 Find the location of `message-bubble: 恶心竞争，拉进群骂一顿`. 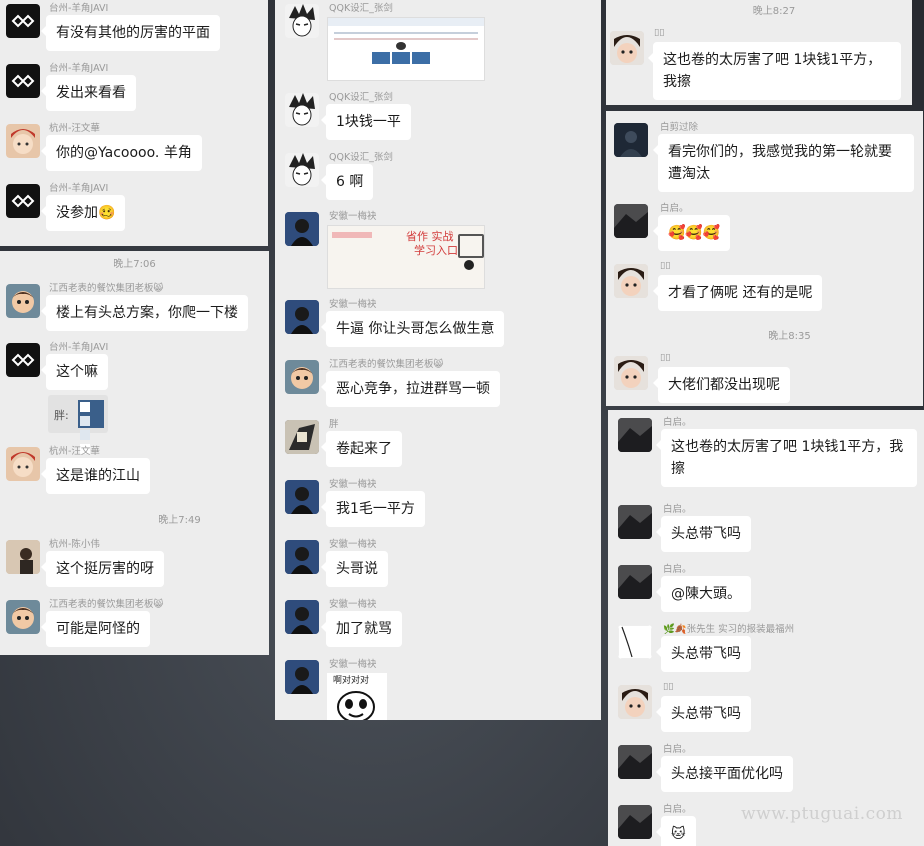

message-bubble: 恶心竞争，拉进群骂一顿 is located at coordinates (410, 389).